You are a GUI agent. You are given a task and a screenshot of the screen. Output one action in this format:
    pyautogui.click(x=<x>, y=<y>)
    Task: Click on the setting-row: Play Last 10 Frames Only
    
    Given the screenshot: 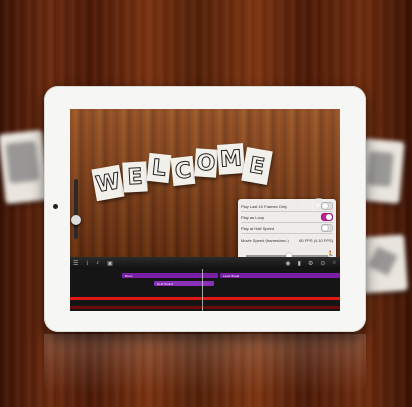 What is the action you would take?
    pyautogui.click(x=287, y=206)
    